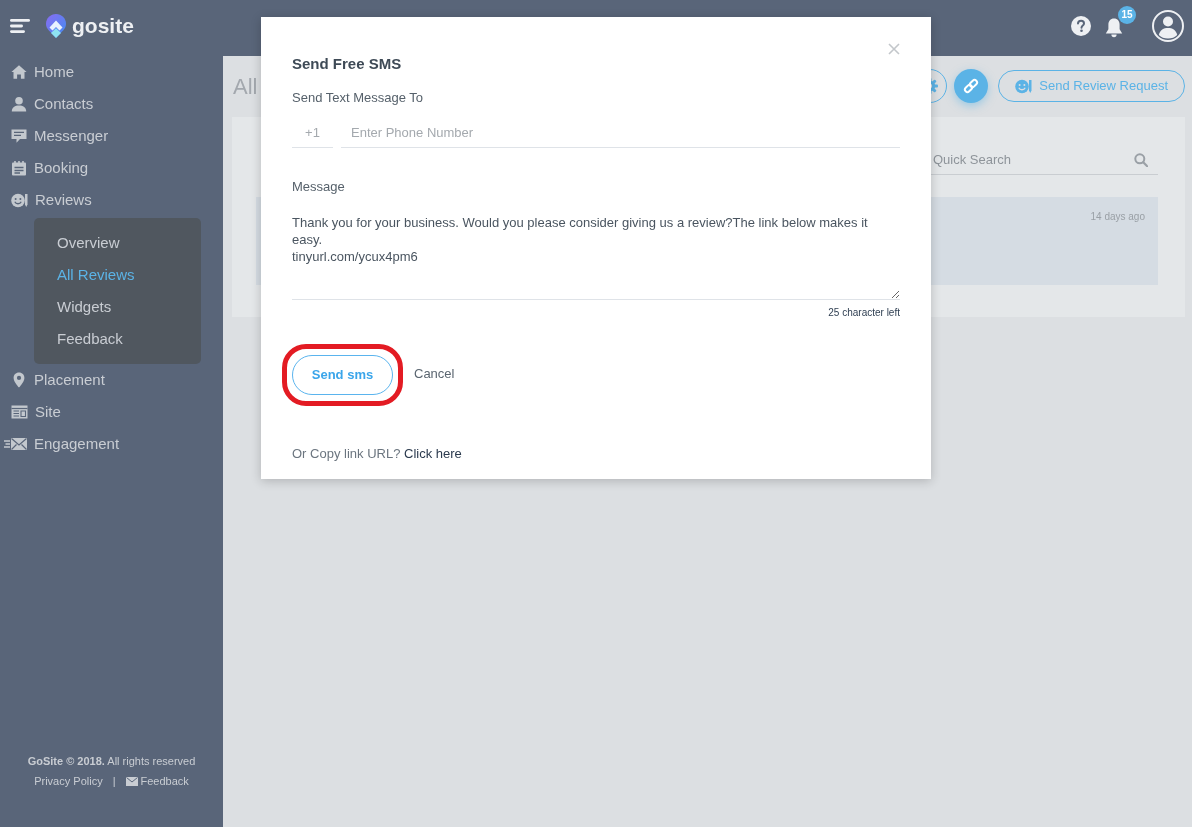  Describe the element at coordinates (19, 72) in the screenshot. I see `home-icon` at that location.